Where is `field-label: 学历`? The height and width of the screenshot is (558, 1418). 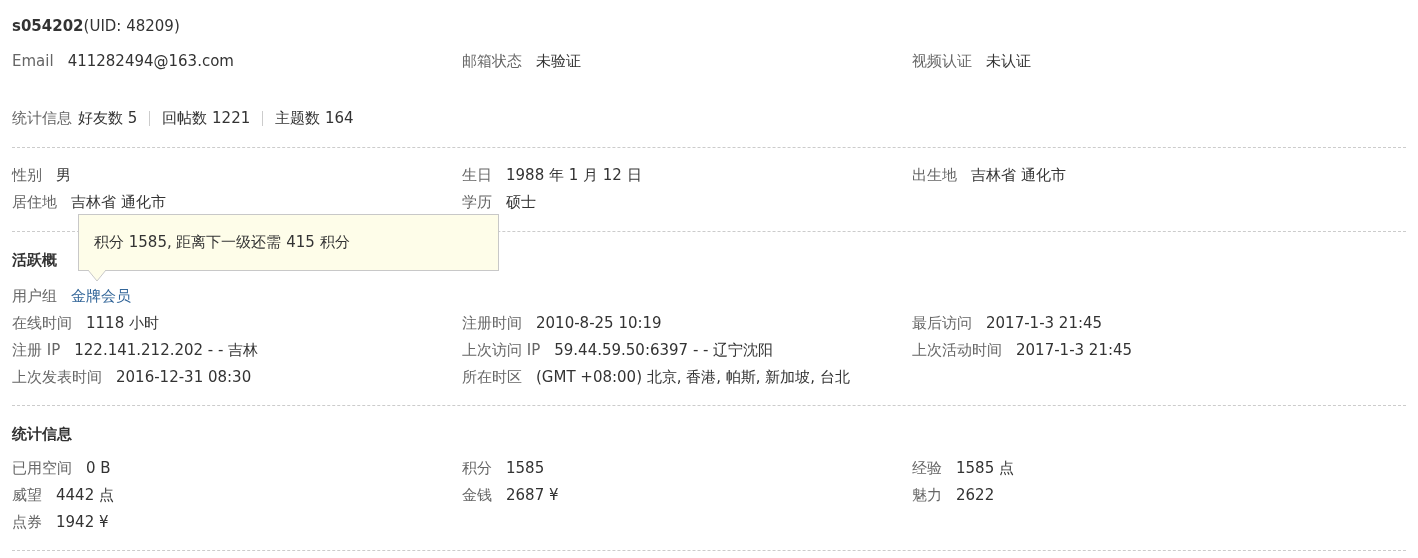
field-label: 学历 is located at coordinates (477, 202).